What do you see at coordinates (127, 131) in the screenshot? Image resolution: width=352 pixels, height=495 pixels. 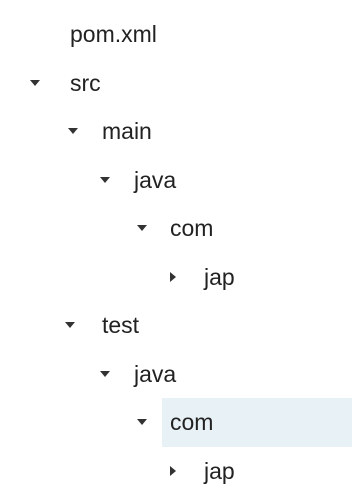 I see `tree-item-label: main` at bounding box center [127, 131].